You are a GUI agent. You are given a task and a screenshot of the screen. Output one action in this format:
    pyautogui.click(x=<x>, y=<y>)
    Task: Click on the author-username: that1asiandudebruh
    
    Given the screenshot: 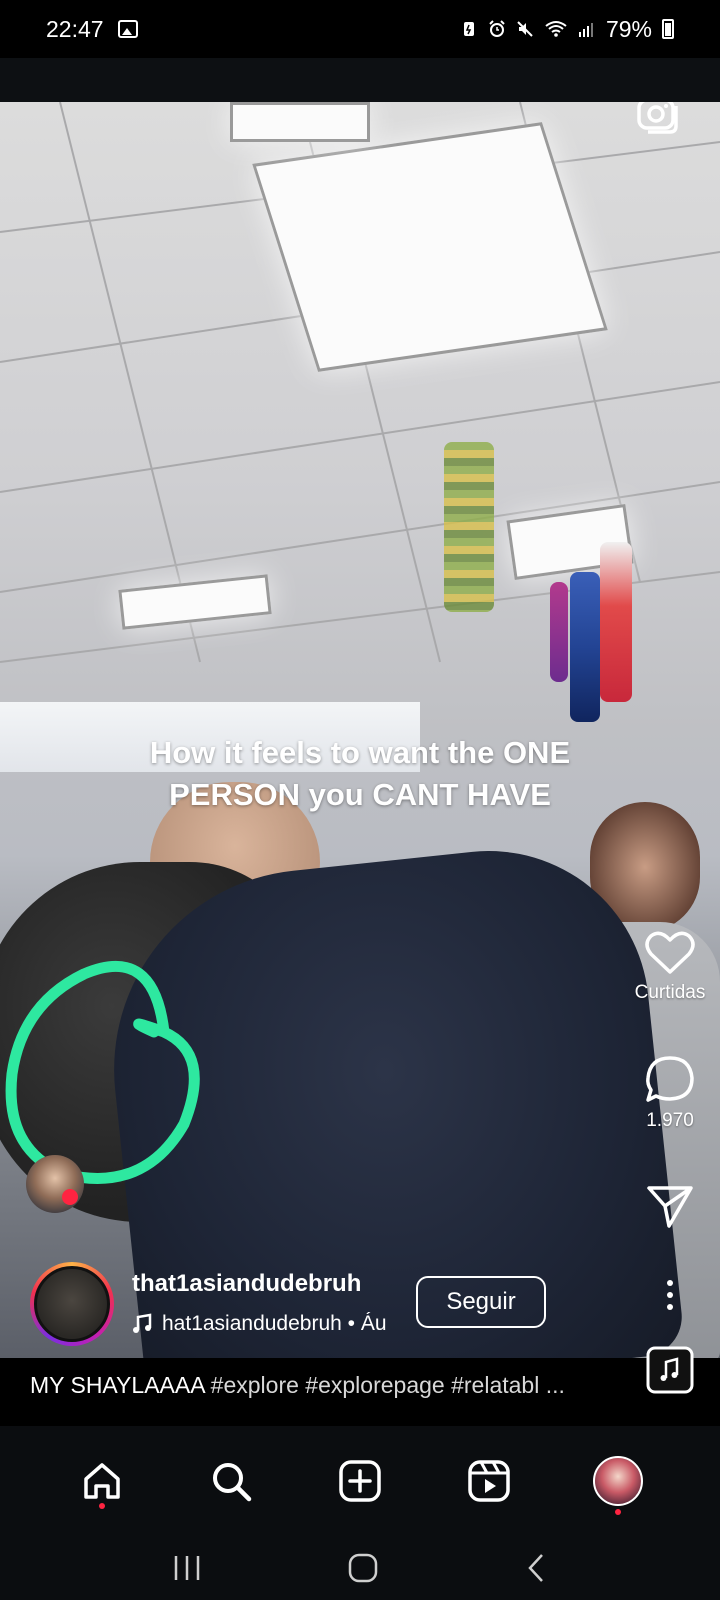 What is the action you would take?
    pyautogui.click(x=246, y=1284)
    